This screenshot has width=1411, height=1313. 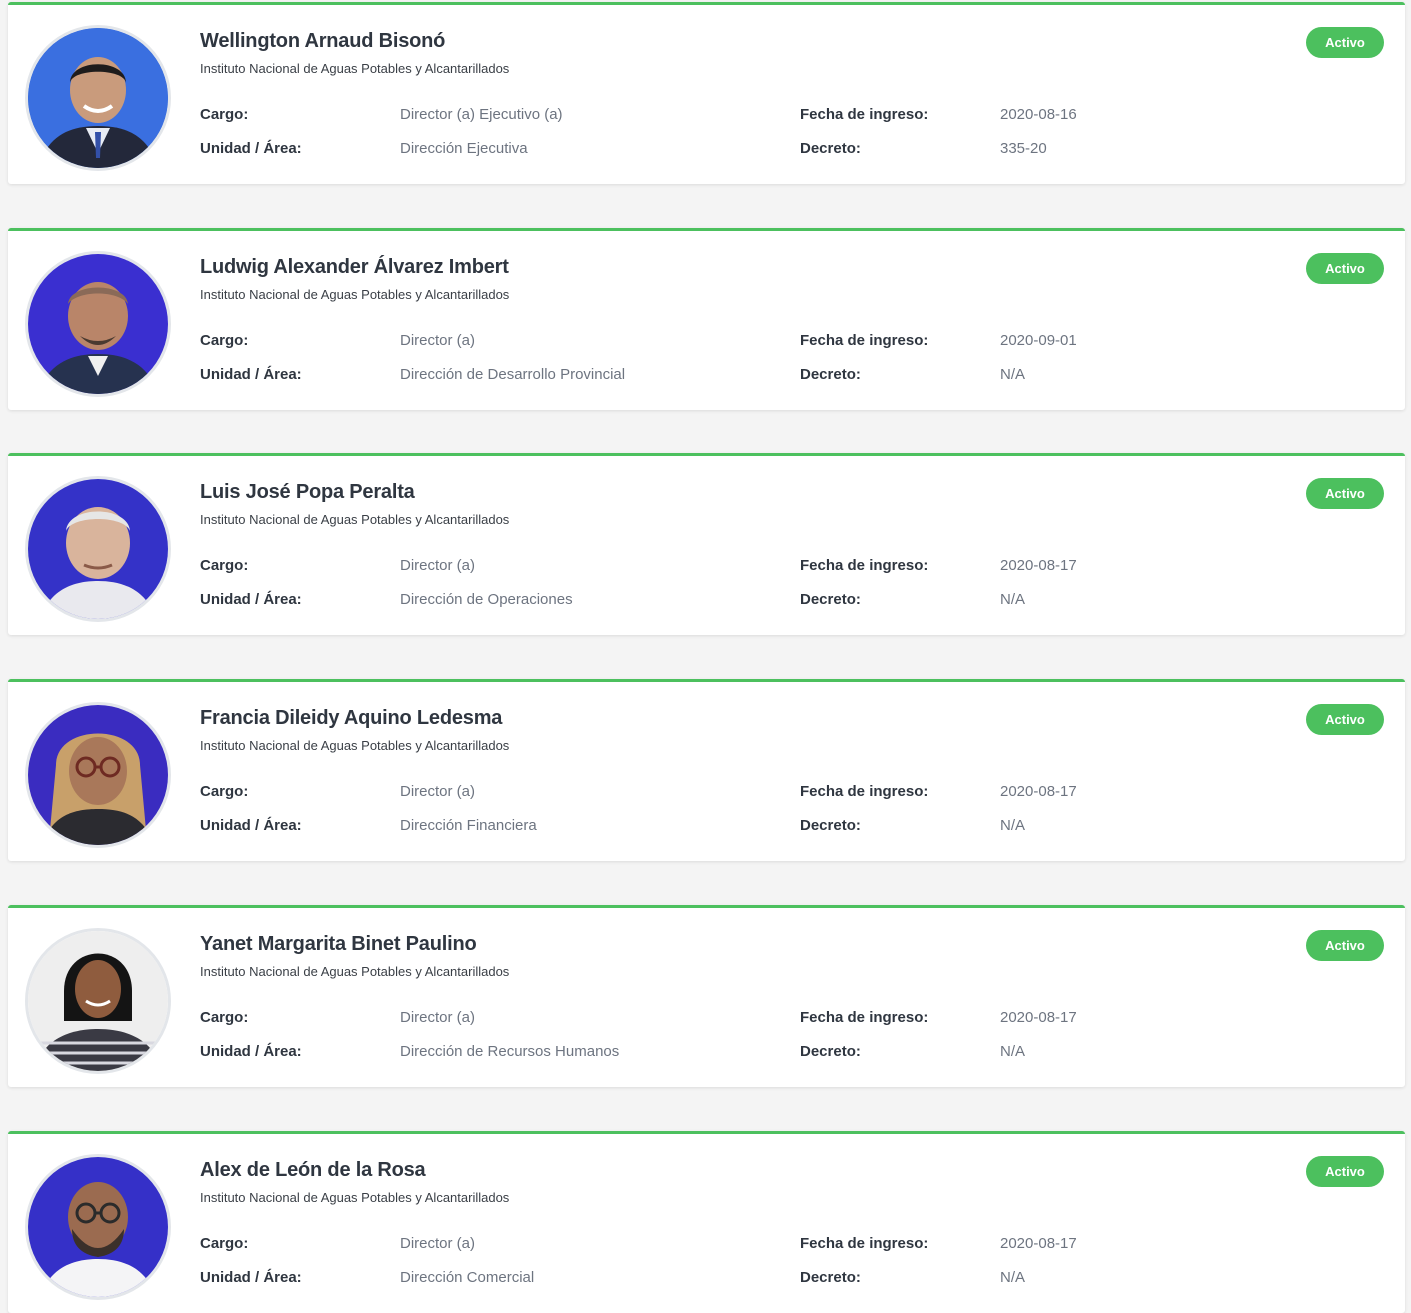 I want to click on unidad-area-value: Dirección Ejecutiva, so click(x=464, y=148).